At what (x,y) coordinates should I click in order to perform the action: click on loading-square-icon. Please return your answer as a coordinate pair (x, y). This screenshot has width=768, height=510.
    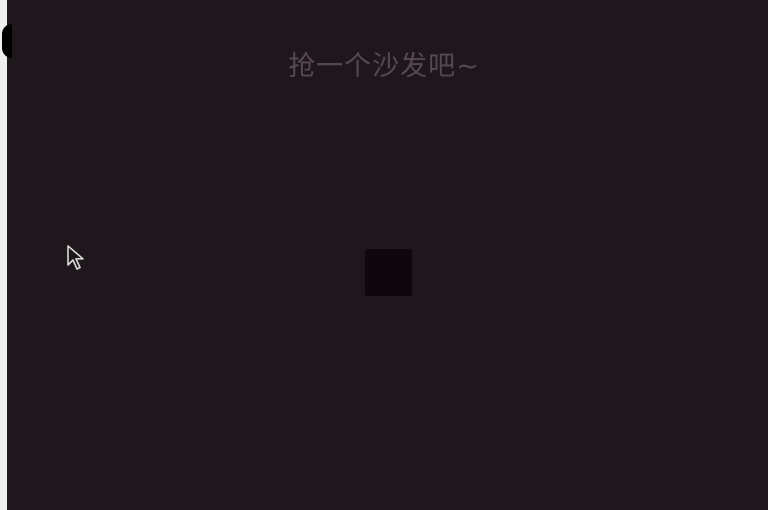
    Looking at the image, I should click on (388, 272).